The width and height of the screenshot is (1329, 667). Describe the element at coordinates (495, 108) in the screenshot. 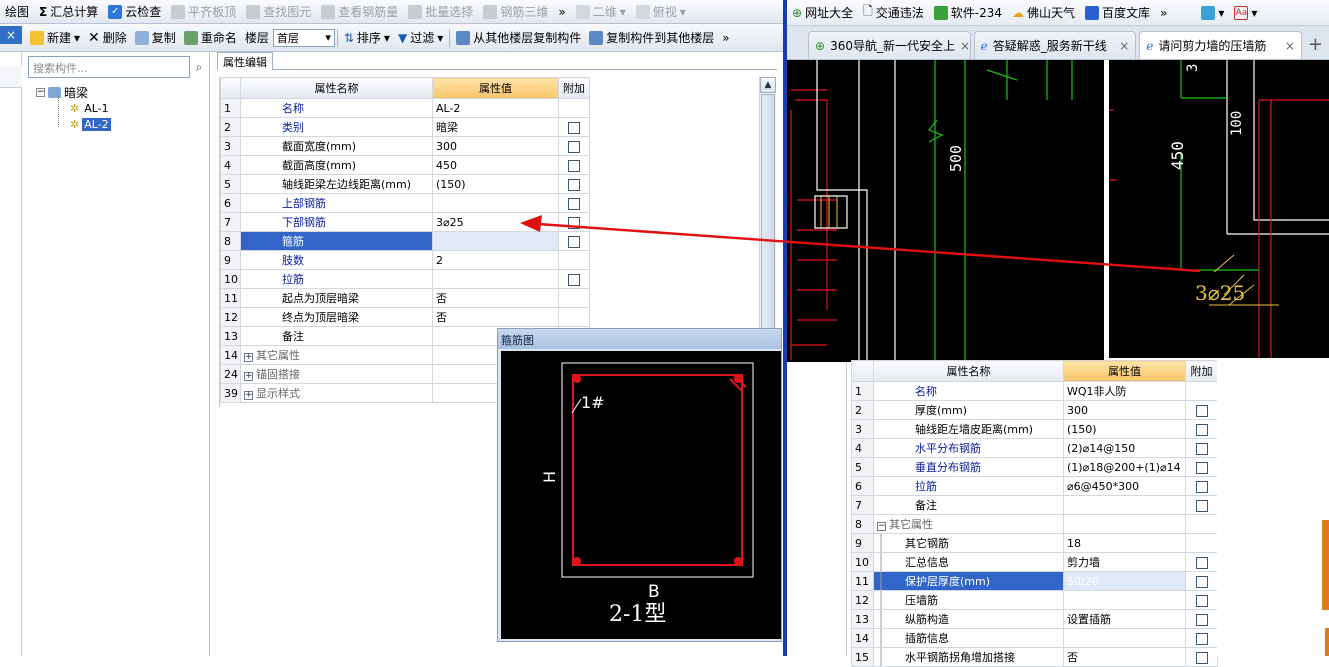

I see `prop-value-cell: AL-2` at that location.